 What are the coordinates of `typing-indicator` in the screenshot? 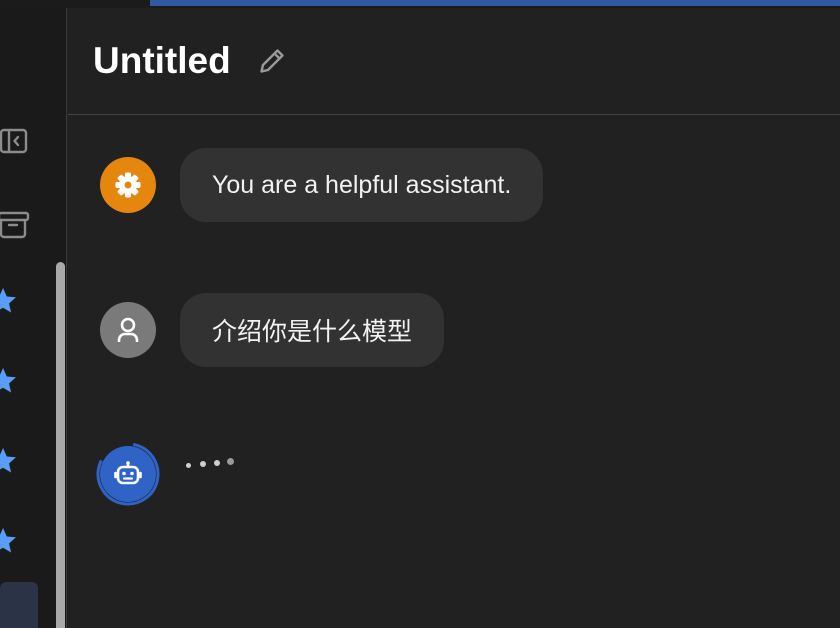 It's located at (216, 465).